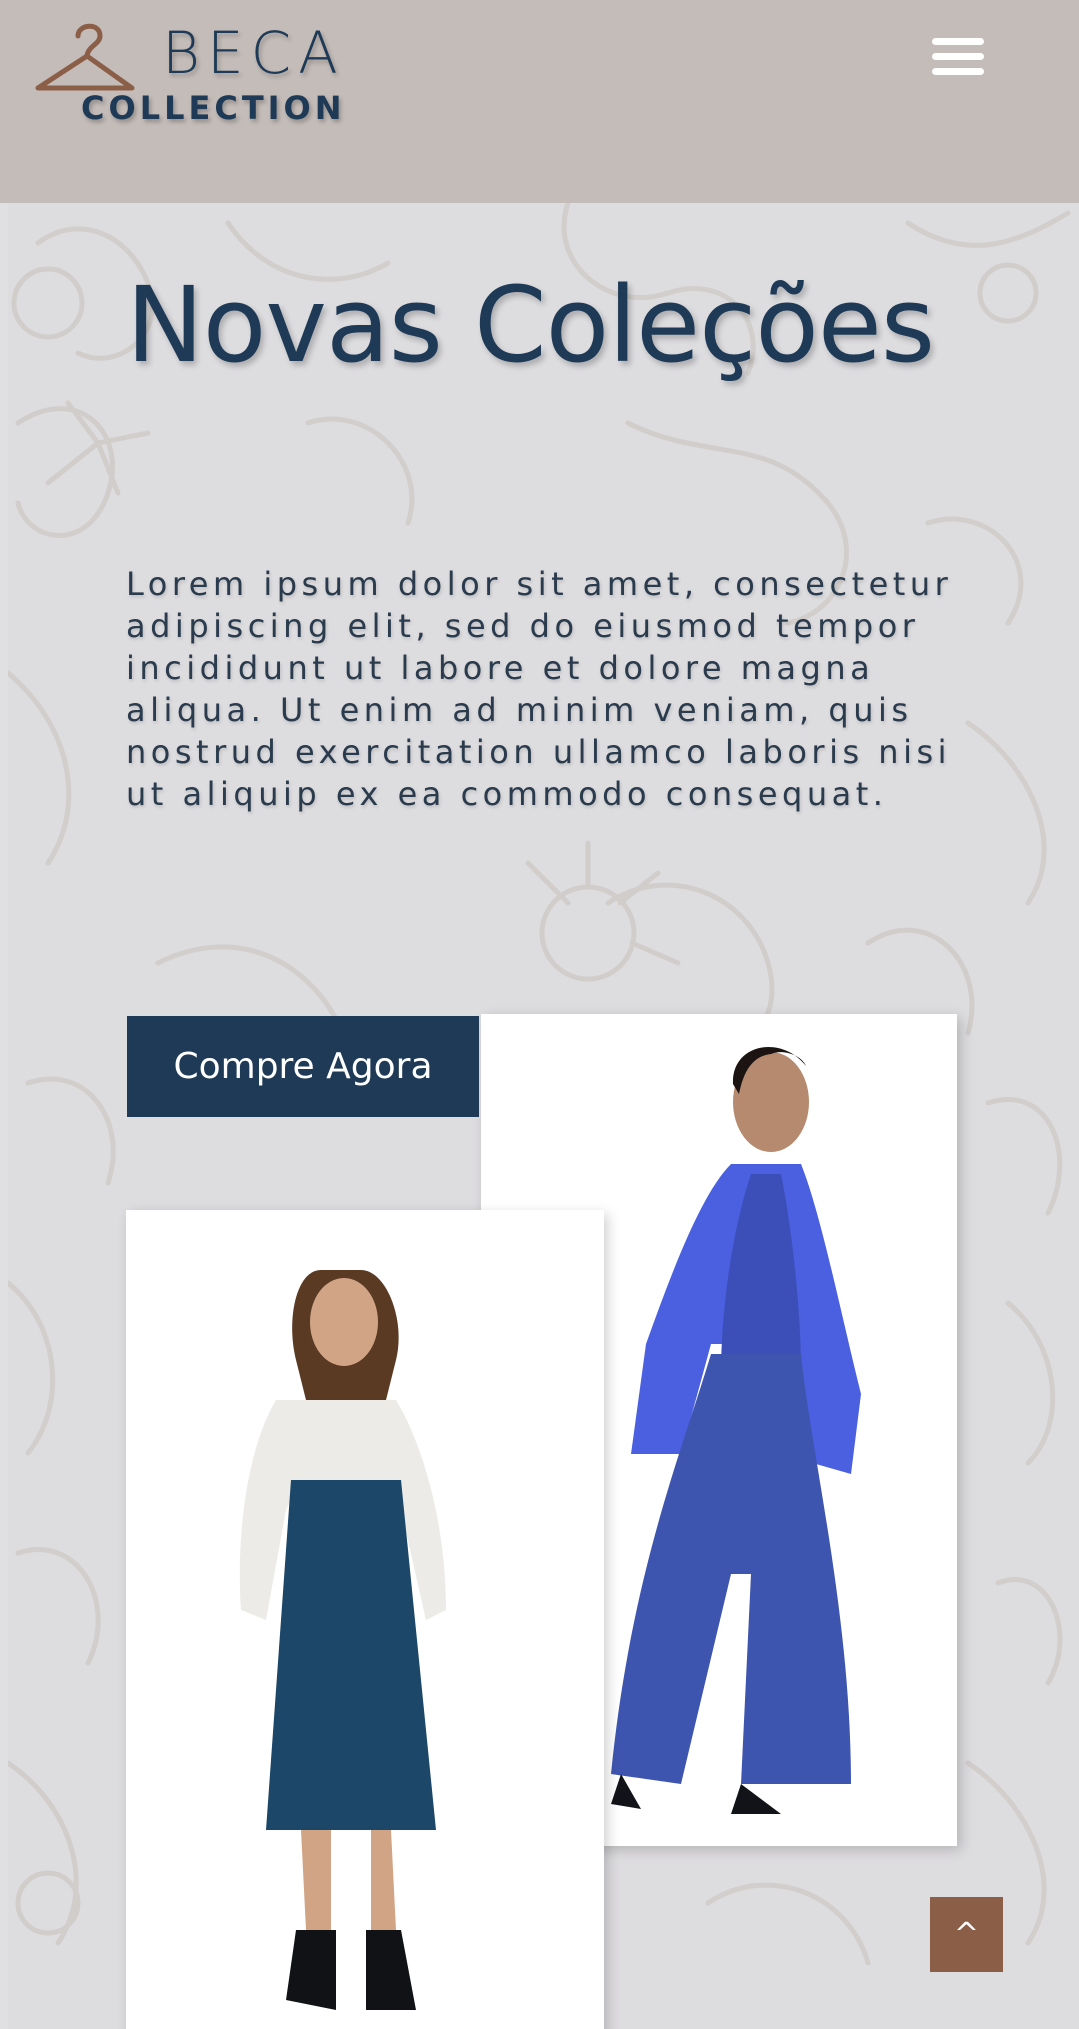 The width and height of the screenshot is (1079, 2029). Describe the element at coordinates (958, 62) in the screenshot. I see `hamburger-menu-icon` at that location.